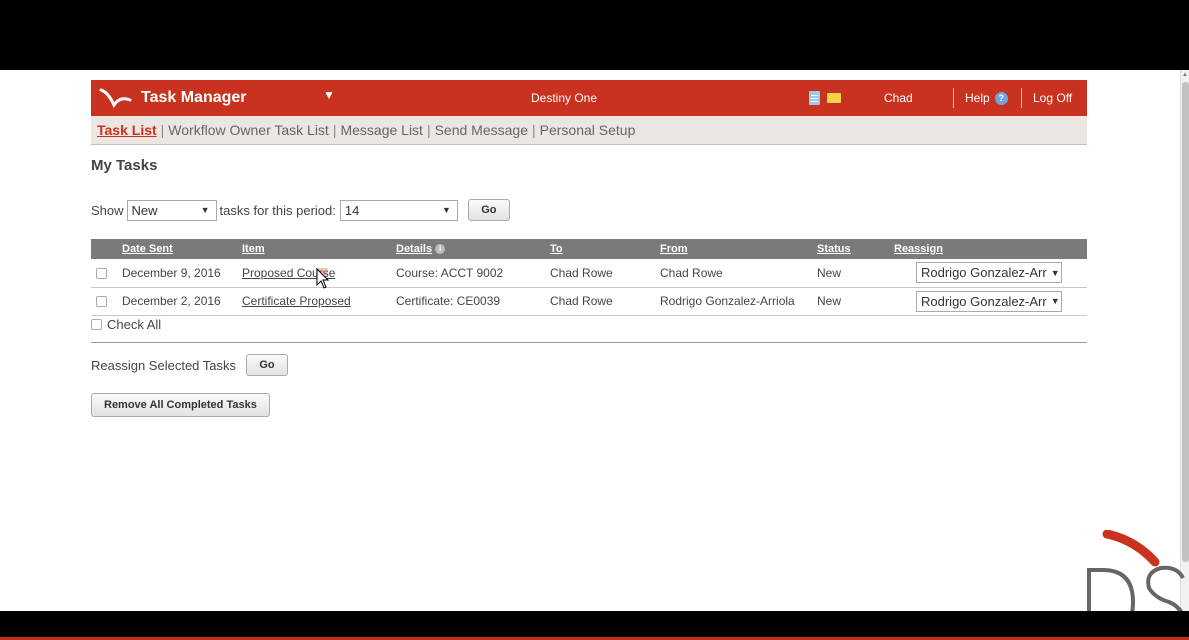  Describe the element at coordinates (323, 278) in the screenshot. I see `mouse-pointer-icon` at that location.